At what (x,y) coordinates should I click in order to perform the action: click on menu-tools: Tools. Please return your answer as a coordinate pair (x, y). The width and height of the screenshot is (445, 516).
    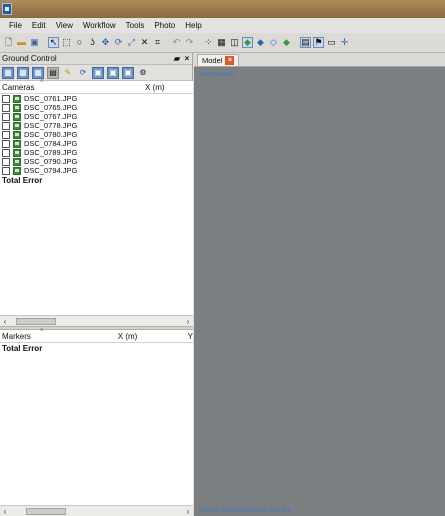
    Looking at the image, I should click on (135, 25).